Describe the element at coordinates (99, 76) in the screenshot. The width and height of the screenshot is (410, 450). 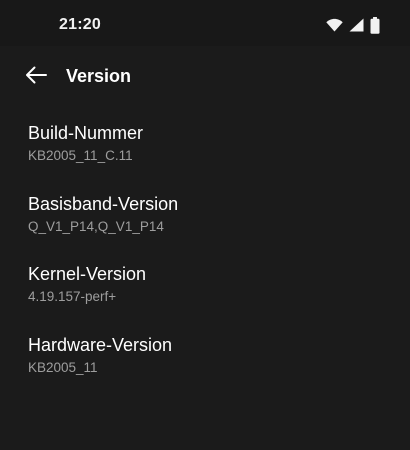
I see `page-title: Version` at that location.